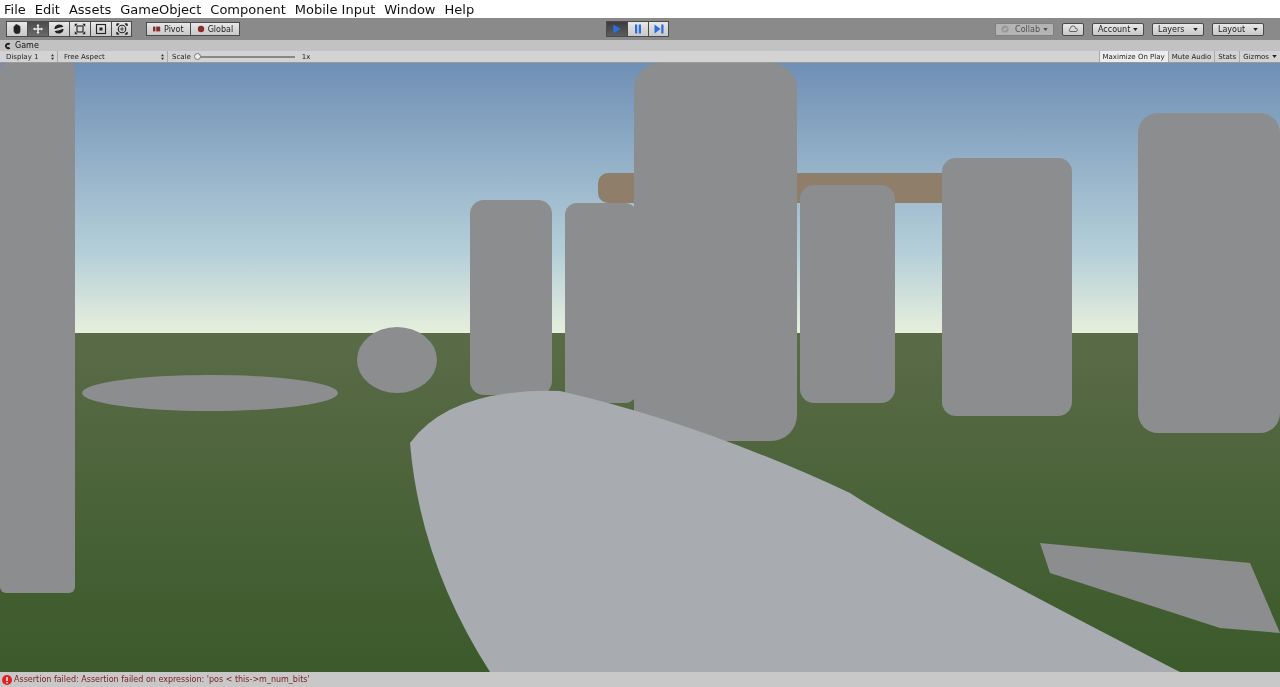  What do you see at coordinates (215, 29) in the screenshot?
I see `toggle-button: Global` at bounding box center [215, 29].